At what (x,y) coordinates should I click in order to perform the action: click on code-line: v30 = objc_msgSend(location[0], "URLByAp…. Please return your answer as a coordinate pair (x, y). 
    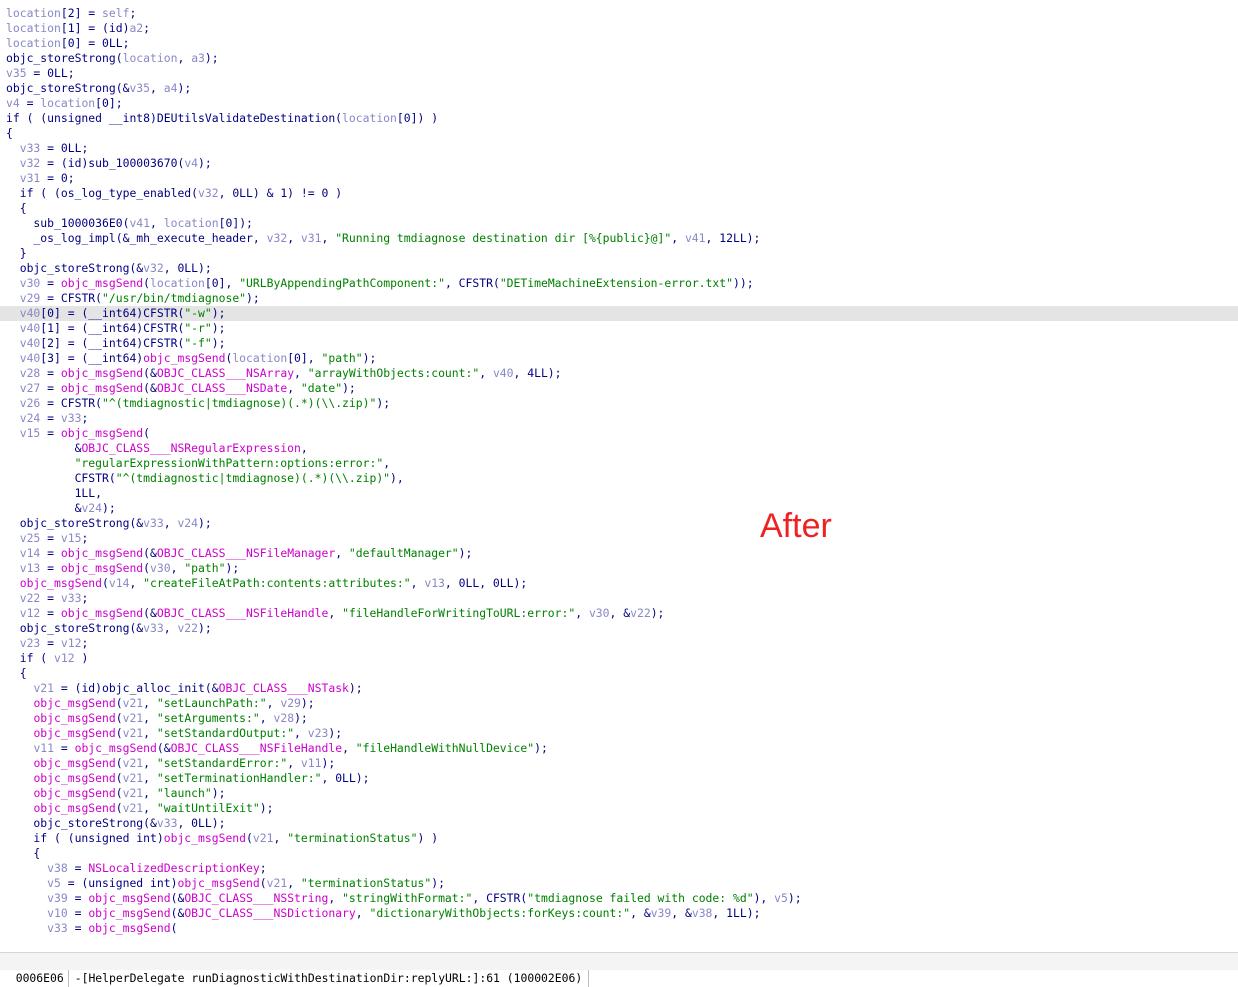
    Looking at the image, I should click on (622, 283).